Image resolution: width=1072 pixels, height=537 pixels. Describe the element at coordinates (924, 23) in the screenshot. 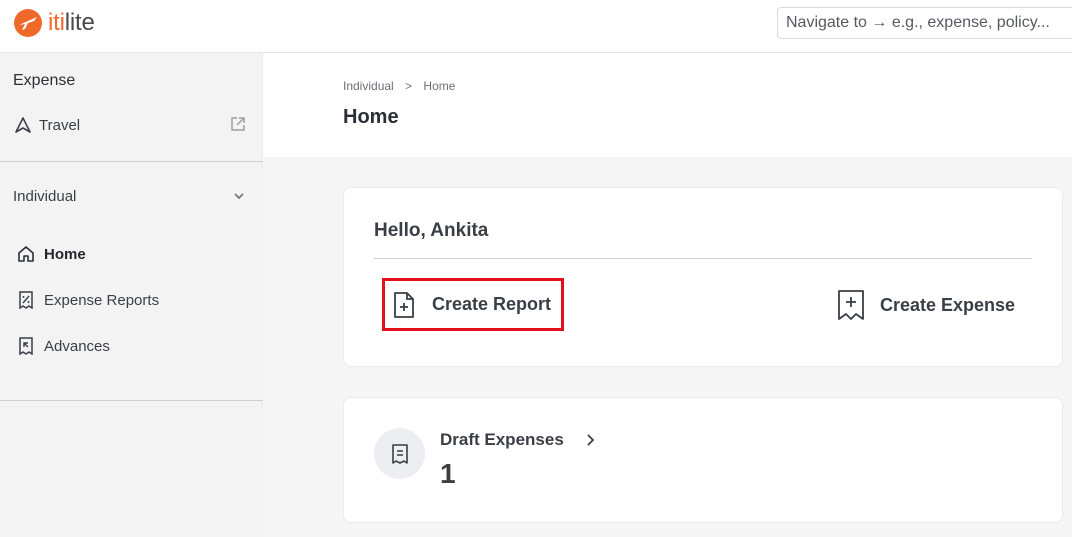

I see `navigate-search-input` at that location.